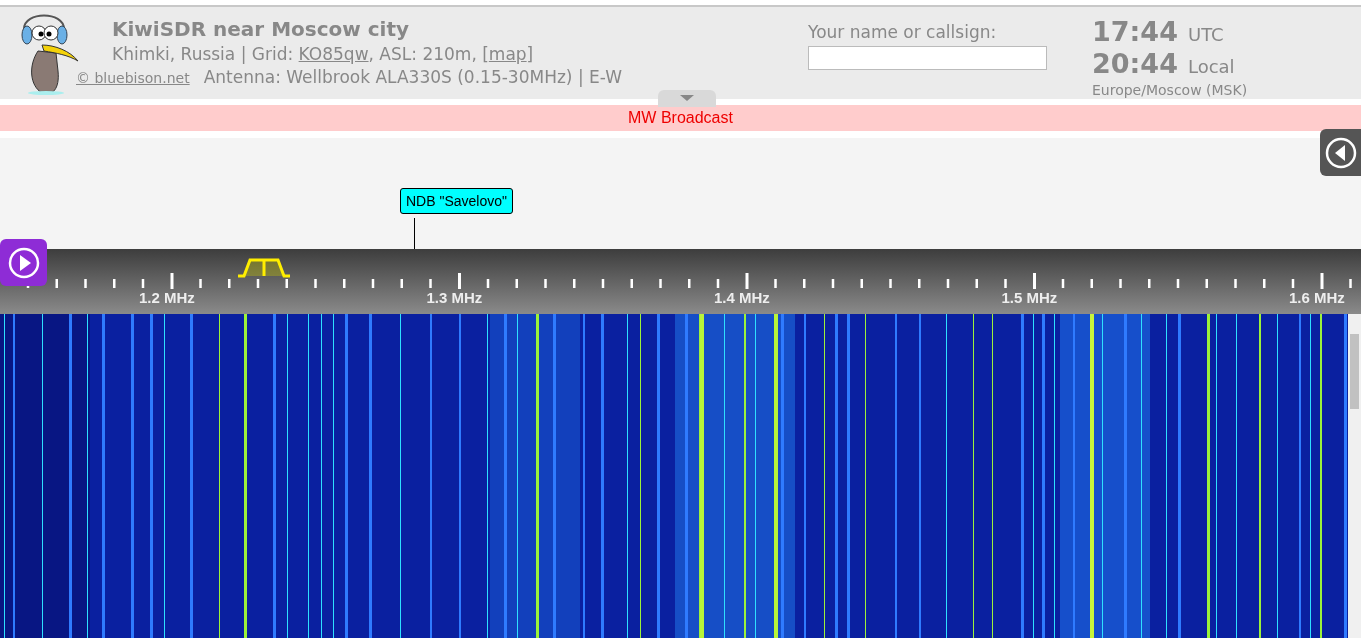 The image size is (1361, 639). Describe the element at coordinates (167, 297) in the screenshot. I see `frequency-label: 1.2 MHz` at that location.